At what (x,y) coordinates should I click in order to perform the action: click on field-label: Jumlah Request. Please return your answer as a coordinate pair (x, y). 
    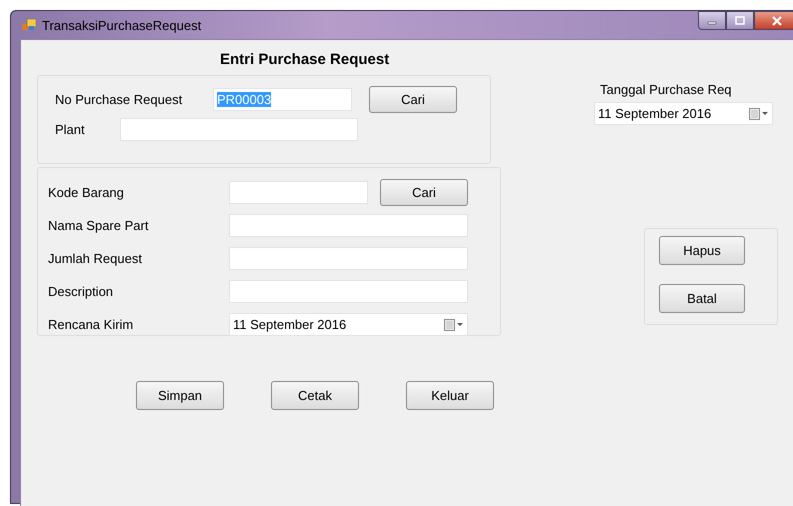
    Looking at the image, I should click on (95, 258).